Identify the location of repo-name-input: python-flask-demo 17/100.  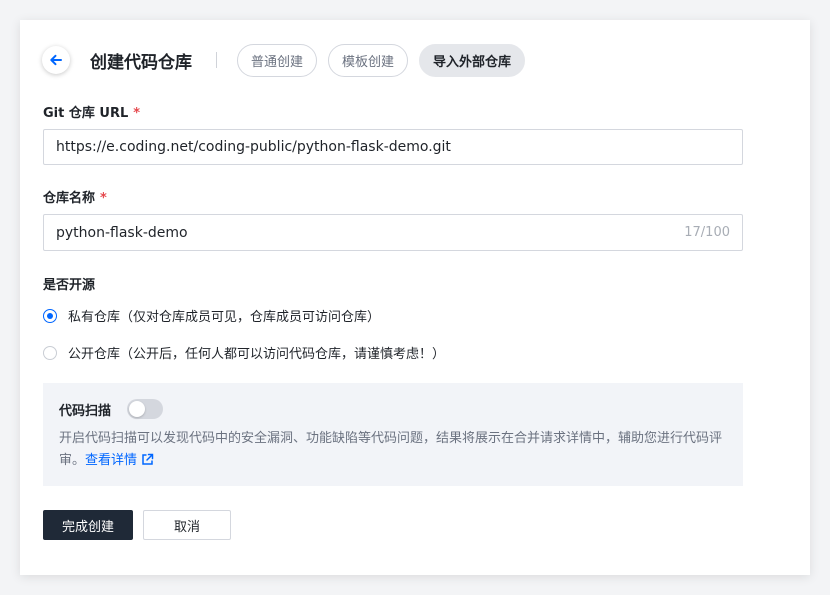
(393, 232).